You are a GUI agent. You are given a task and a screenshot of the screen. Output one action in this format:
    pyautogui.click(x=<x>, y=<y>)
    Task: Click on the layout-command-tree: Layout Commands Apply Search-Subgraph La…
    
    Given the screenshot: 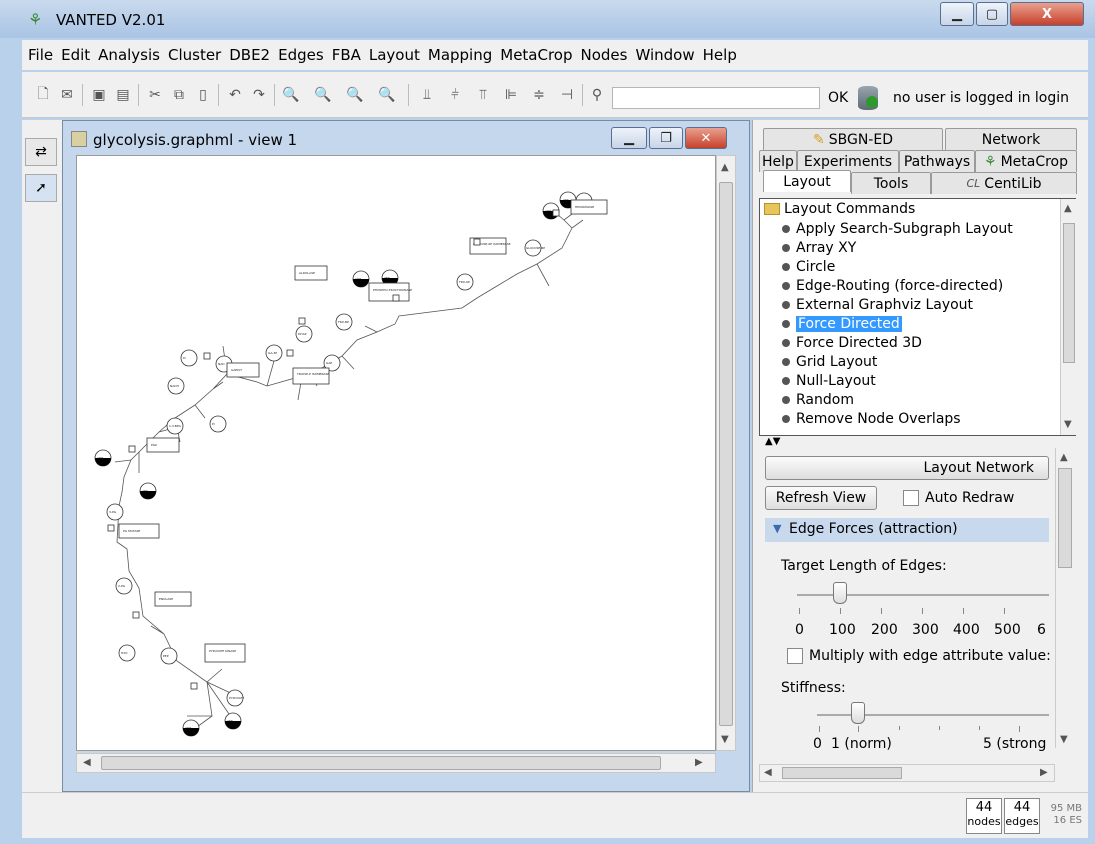 What is the action you would take?
    pyautogui.click(x=917, y=317)
    